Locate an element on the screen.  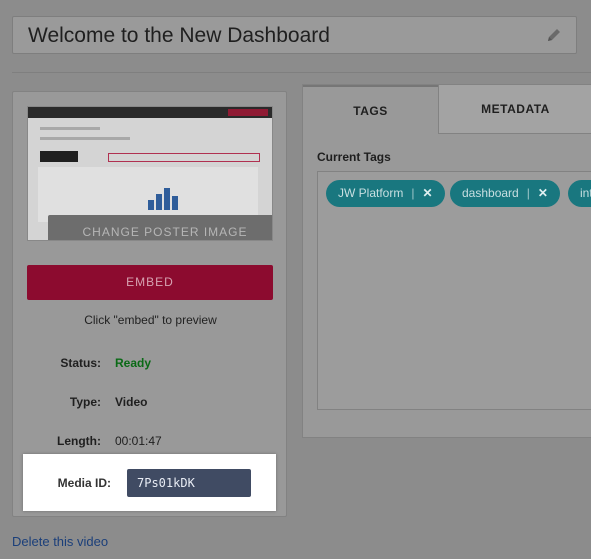
tag-chip: JW Platform | ✕ is located at coordinates (385, 193).